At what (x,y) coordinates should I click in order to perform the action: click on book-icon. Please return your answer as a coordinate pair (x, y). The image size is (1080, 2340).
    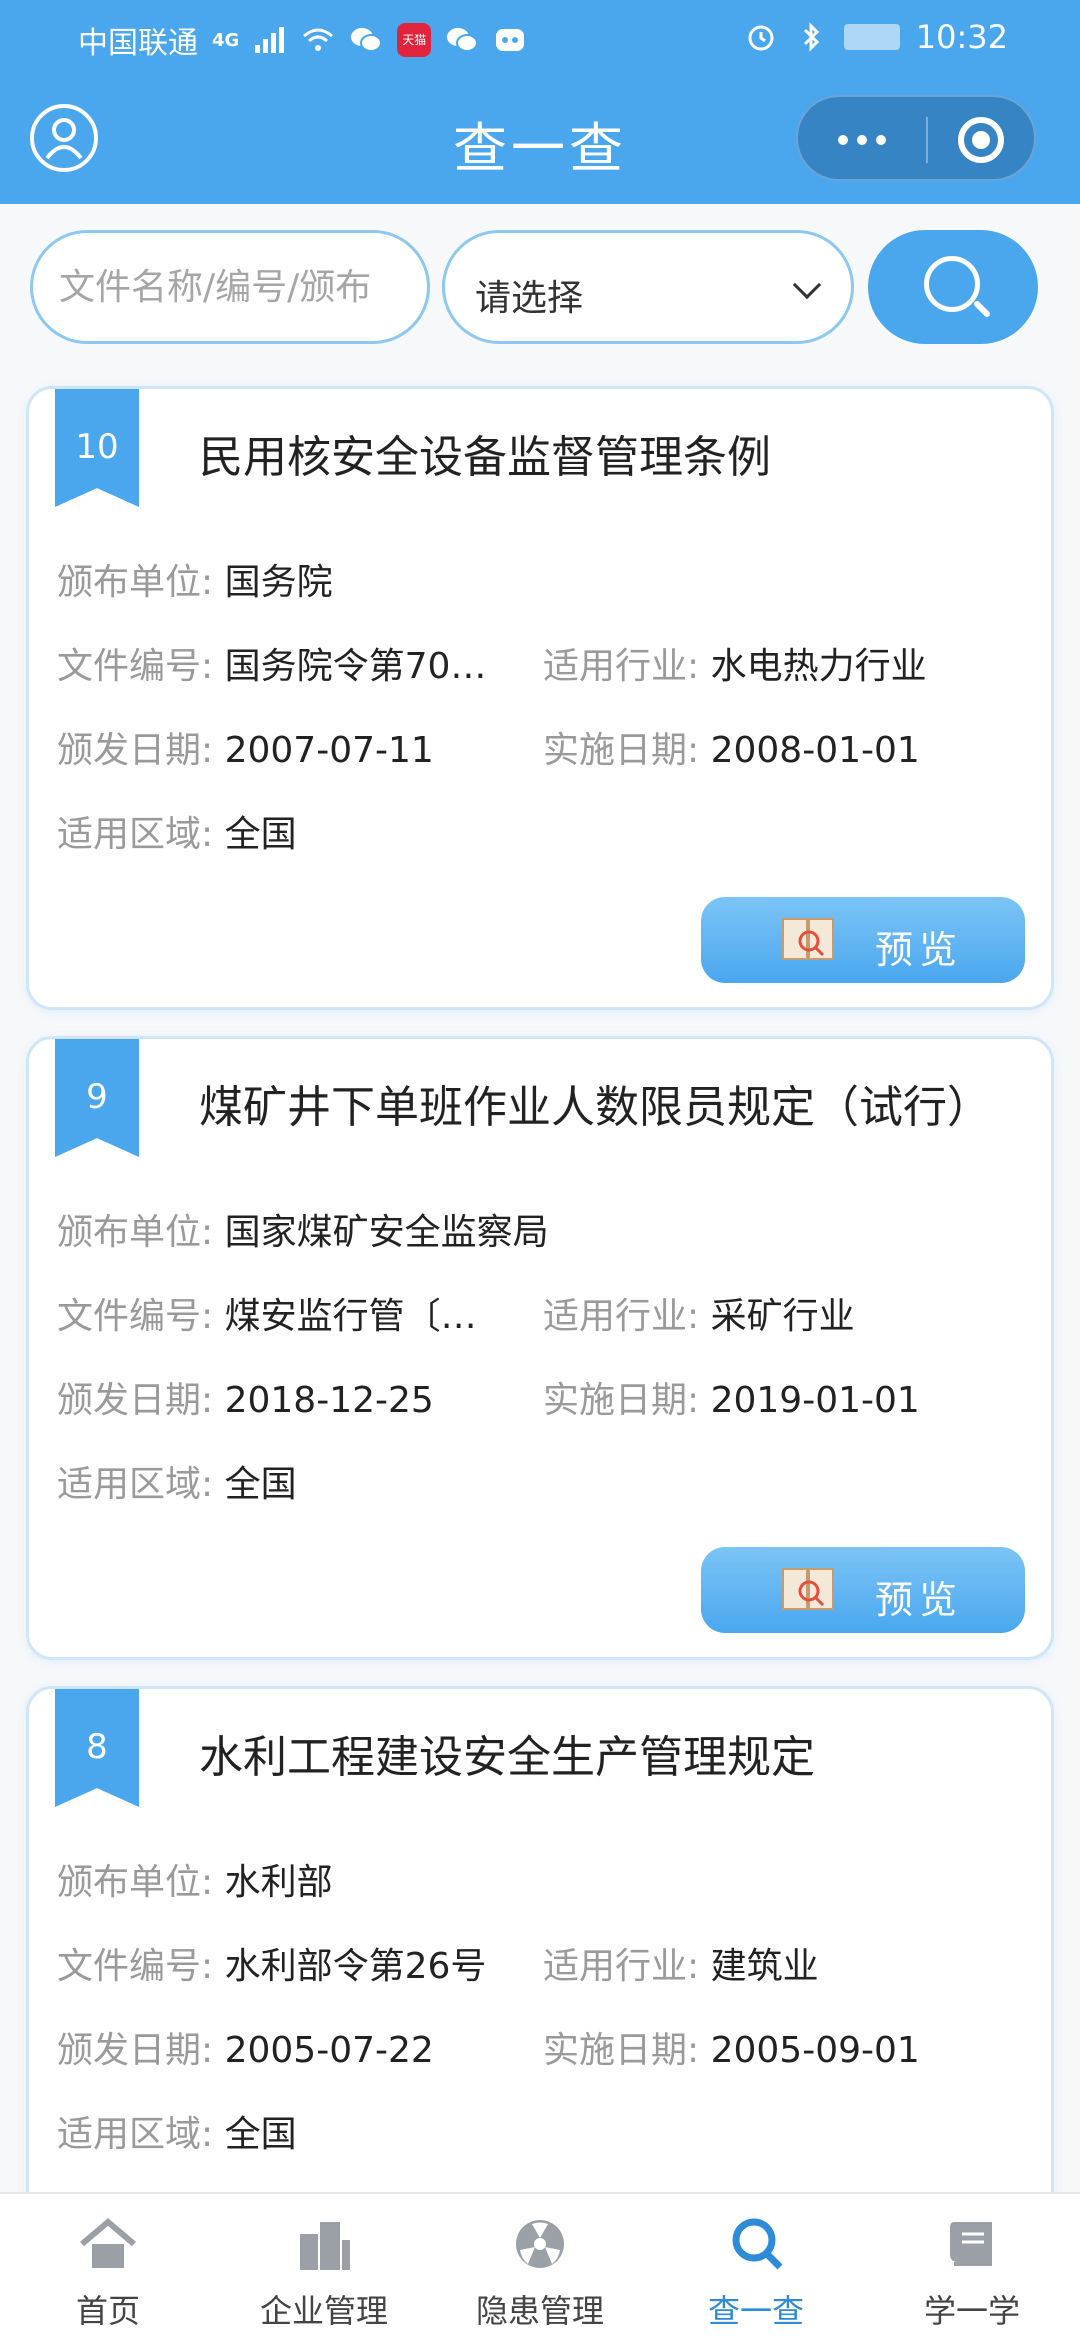
    Looking at the image, I should click on (971, 2244).